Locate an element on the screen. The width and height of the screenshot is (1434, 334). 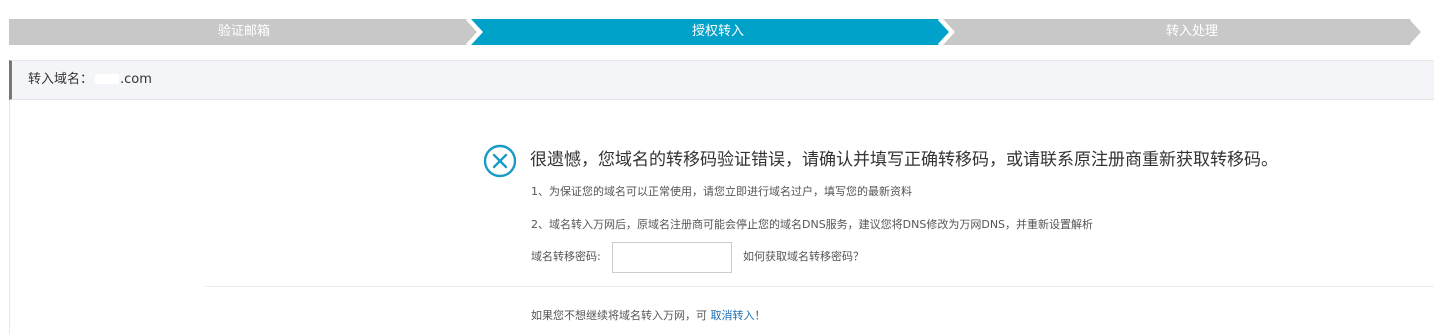
cancel-note-prefix: 如果您不想继续将域名转入万网，可 is located at coordinates (621, 315).